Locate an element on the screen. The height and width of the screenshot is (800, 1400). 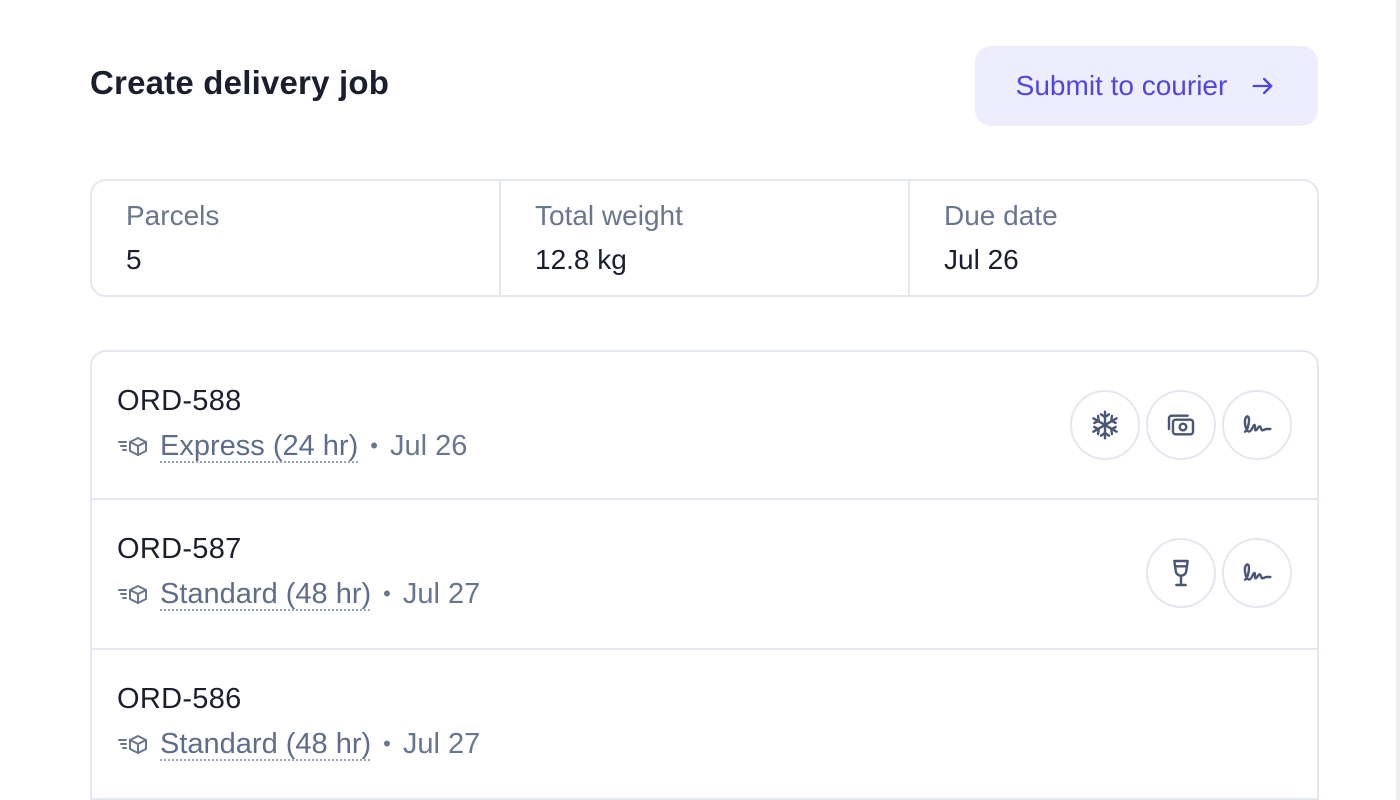
stat-label: Due date is located at coordinates (1001, 215).